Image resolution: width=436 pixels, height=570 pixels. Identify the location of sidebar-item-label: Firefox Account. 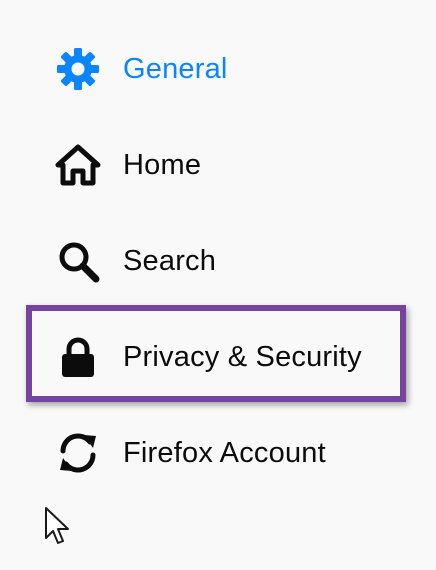
(224, 452).